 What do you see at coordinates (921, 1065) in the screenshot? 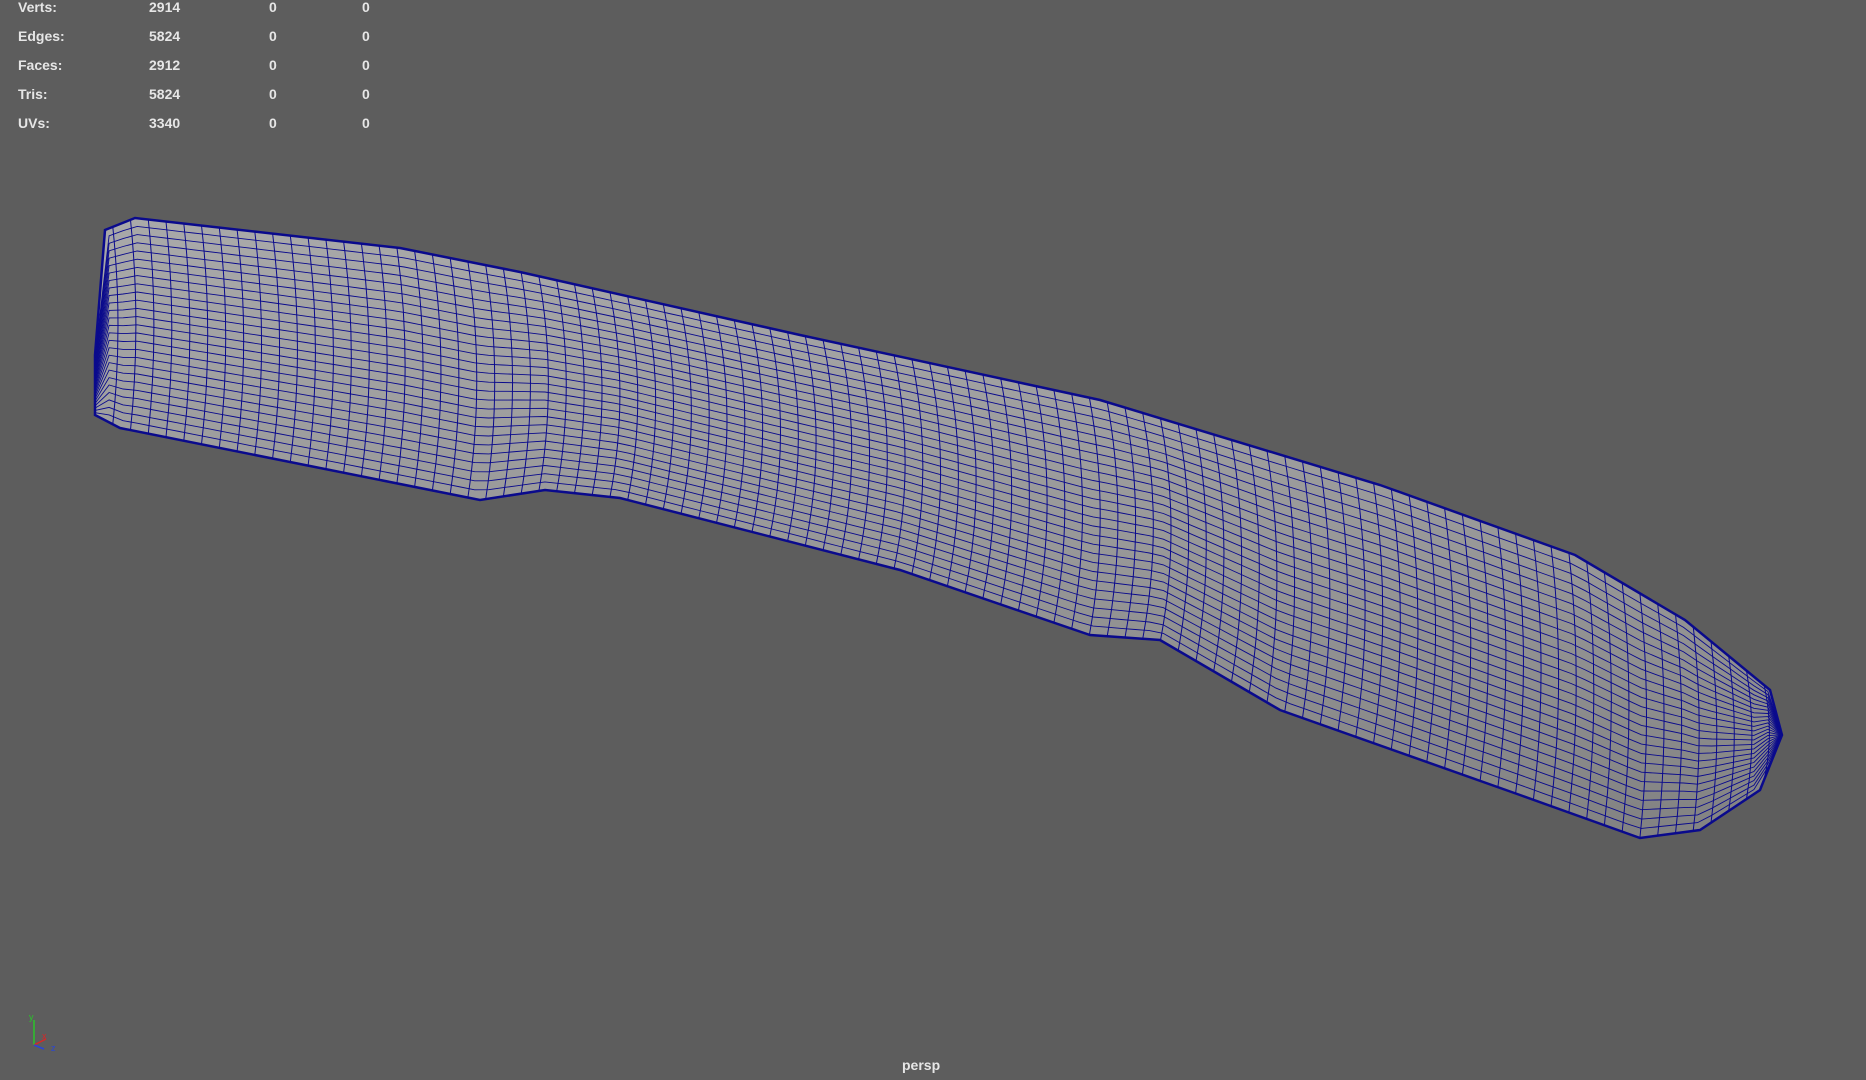
I see `camera-name-label: persp` at bounding box center [921, 1065].